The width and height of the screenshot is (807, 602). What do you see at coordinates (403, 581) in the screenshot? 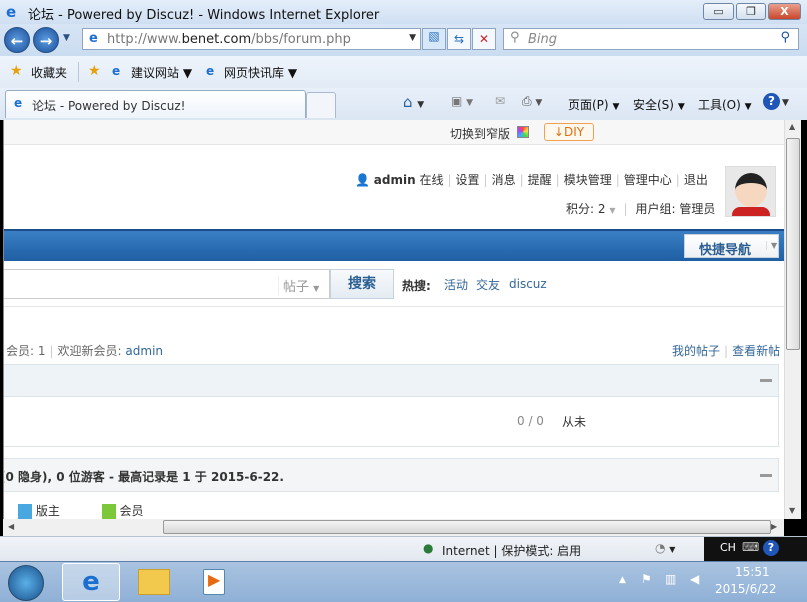
I see `taskbar: e ▶ ▲ ⚑ ▥ ◀ 15:51 2015/6/22` at bounding box center [403, 581].